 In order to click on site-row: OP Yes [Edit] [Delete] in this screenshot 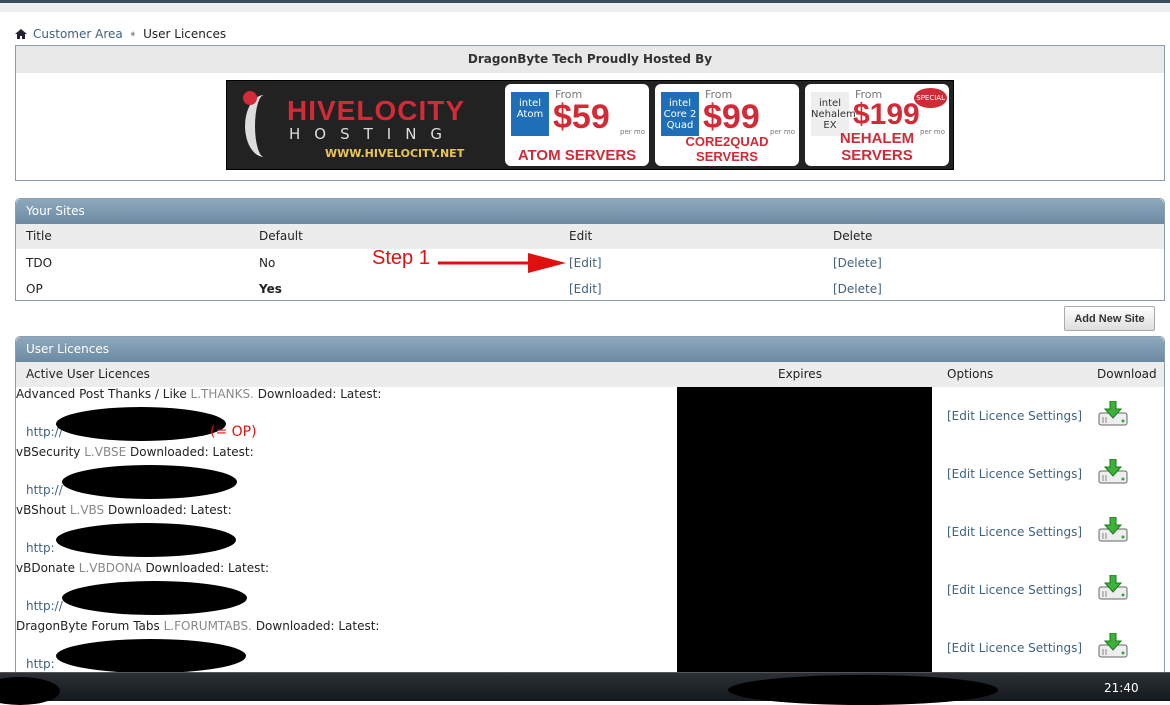, I will do `click(454, 289)`.